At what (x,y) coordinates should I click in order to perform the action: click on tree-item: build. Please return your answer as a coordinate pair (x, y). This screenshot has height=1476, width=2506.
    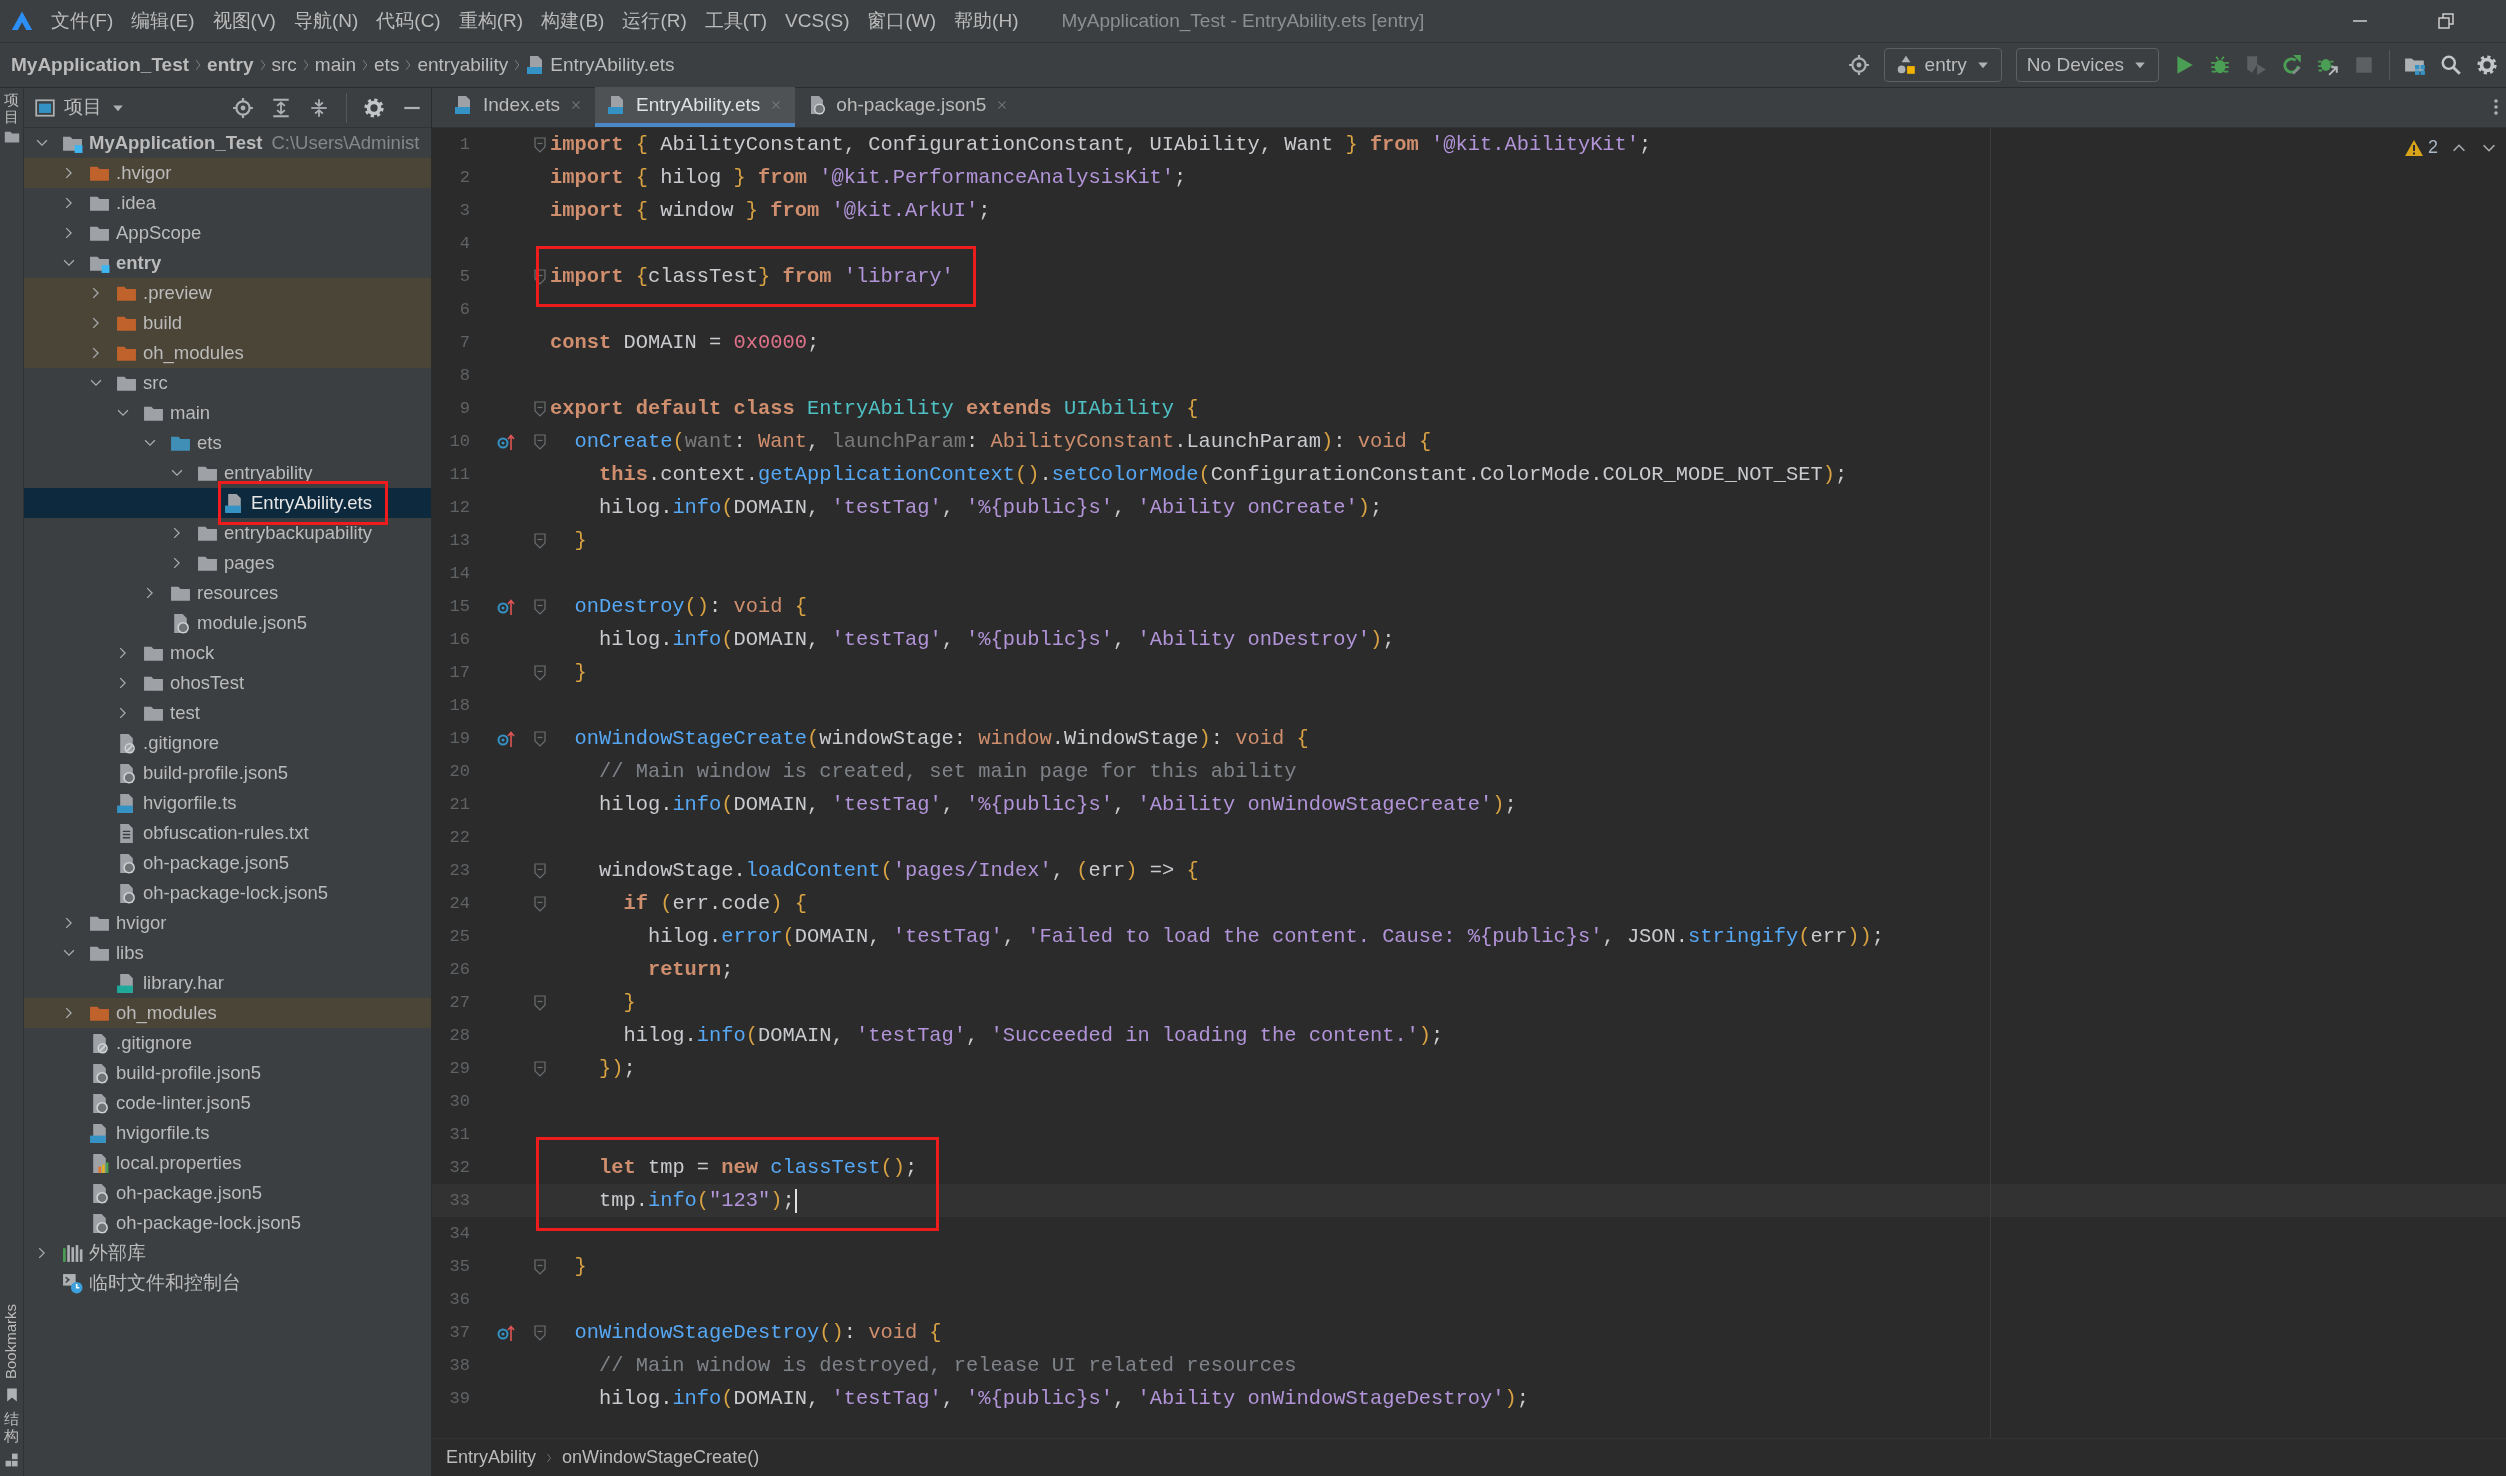
    Looking at the image, I should click on (227, 323).